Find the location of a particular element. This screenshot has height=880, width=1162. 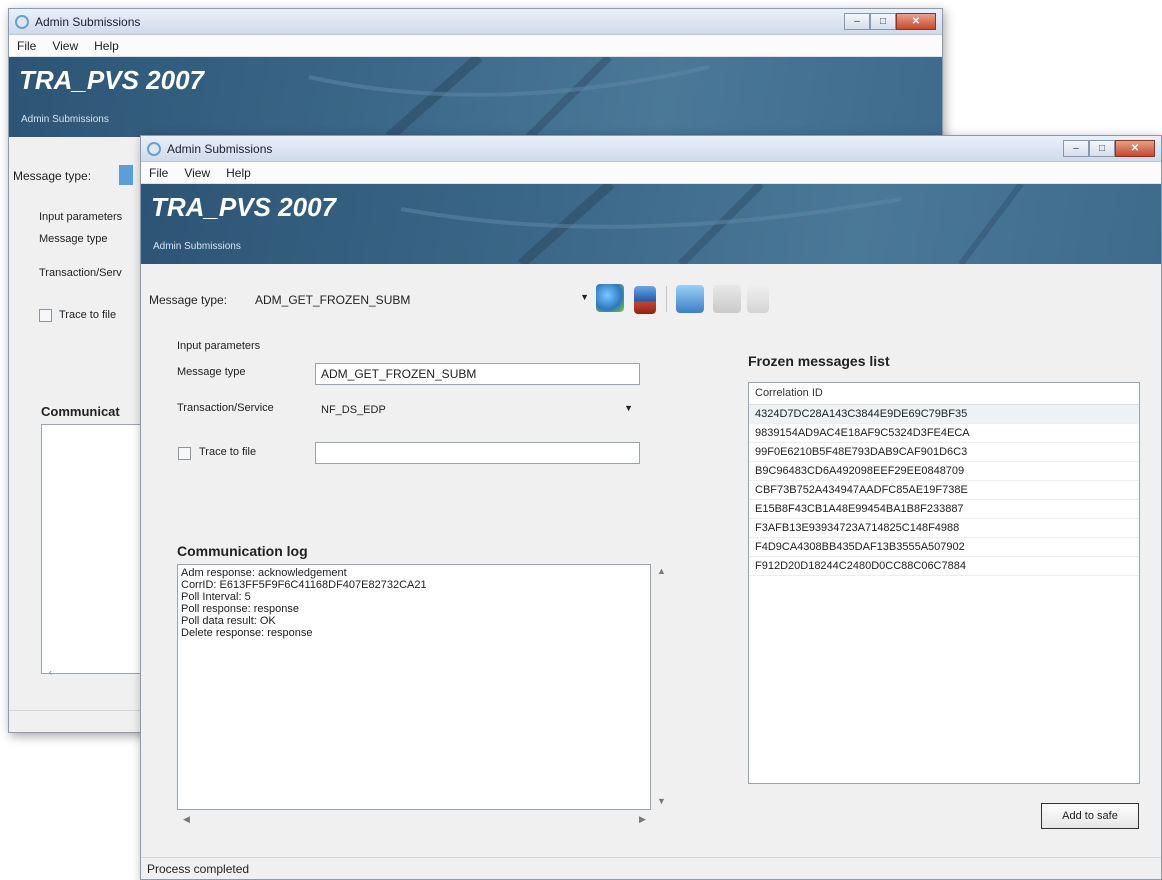

correlation-id-column-header: Correlation ID is located at coordinates (944, 394).